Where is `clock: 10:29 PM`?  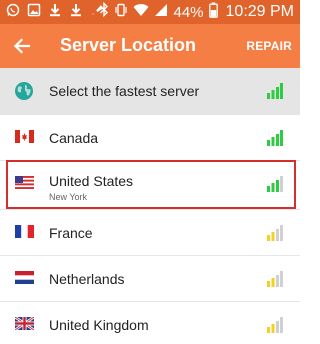
clock: 10:29 PM is located at coordinates (259, 11).